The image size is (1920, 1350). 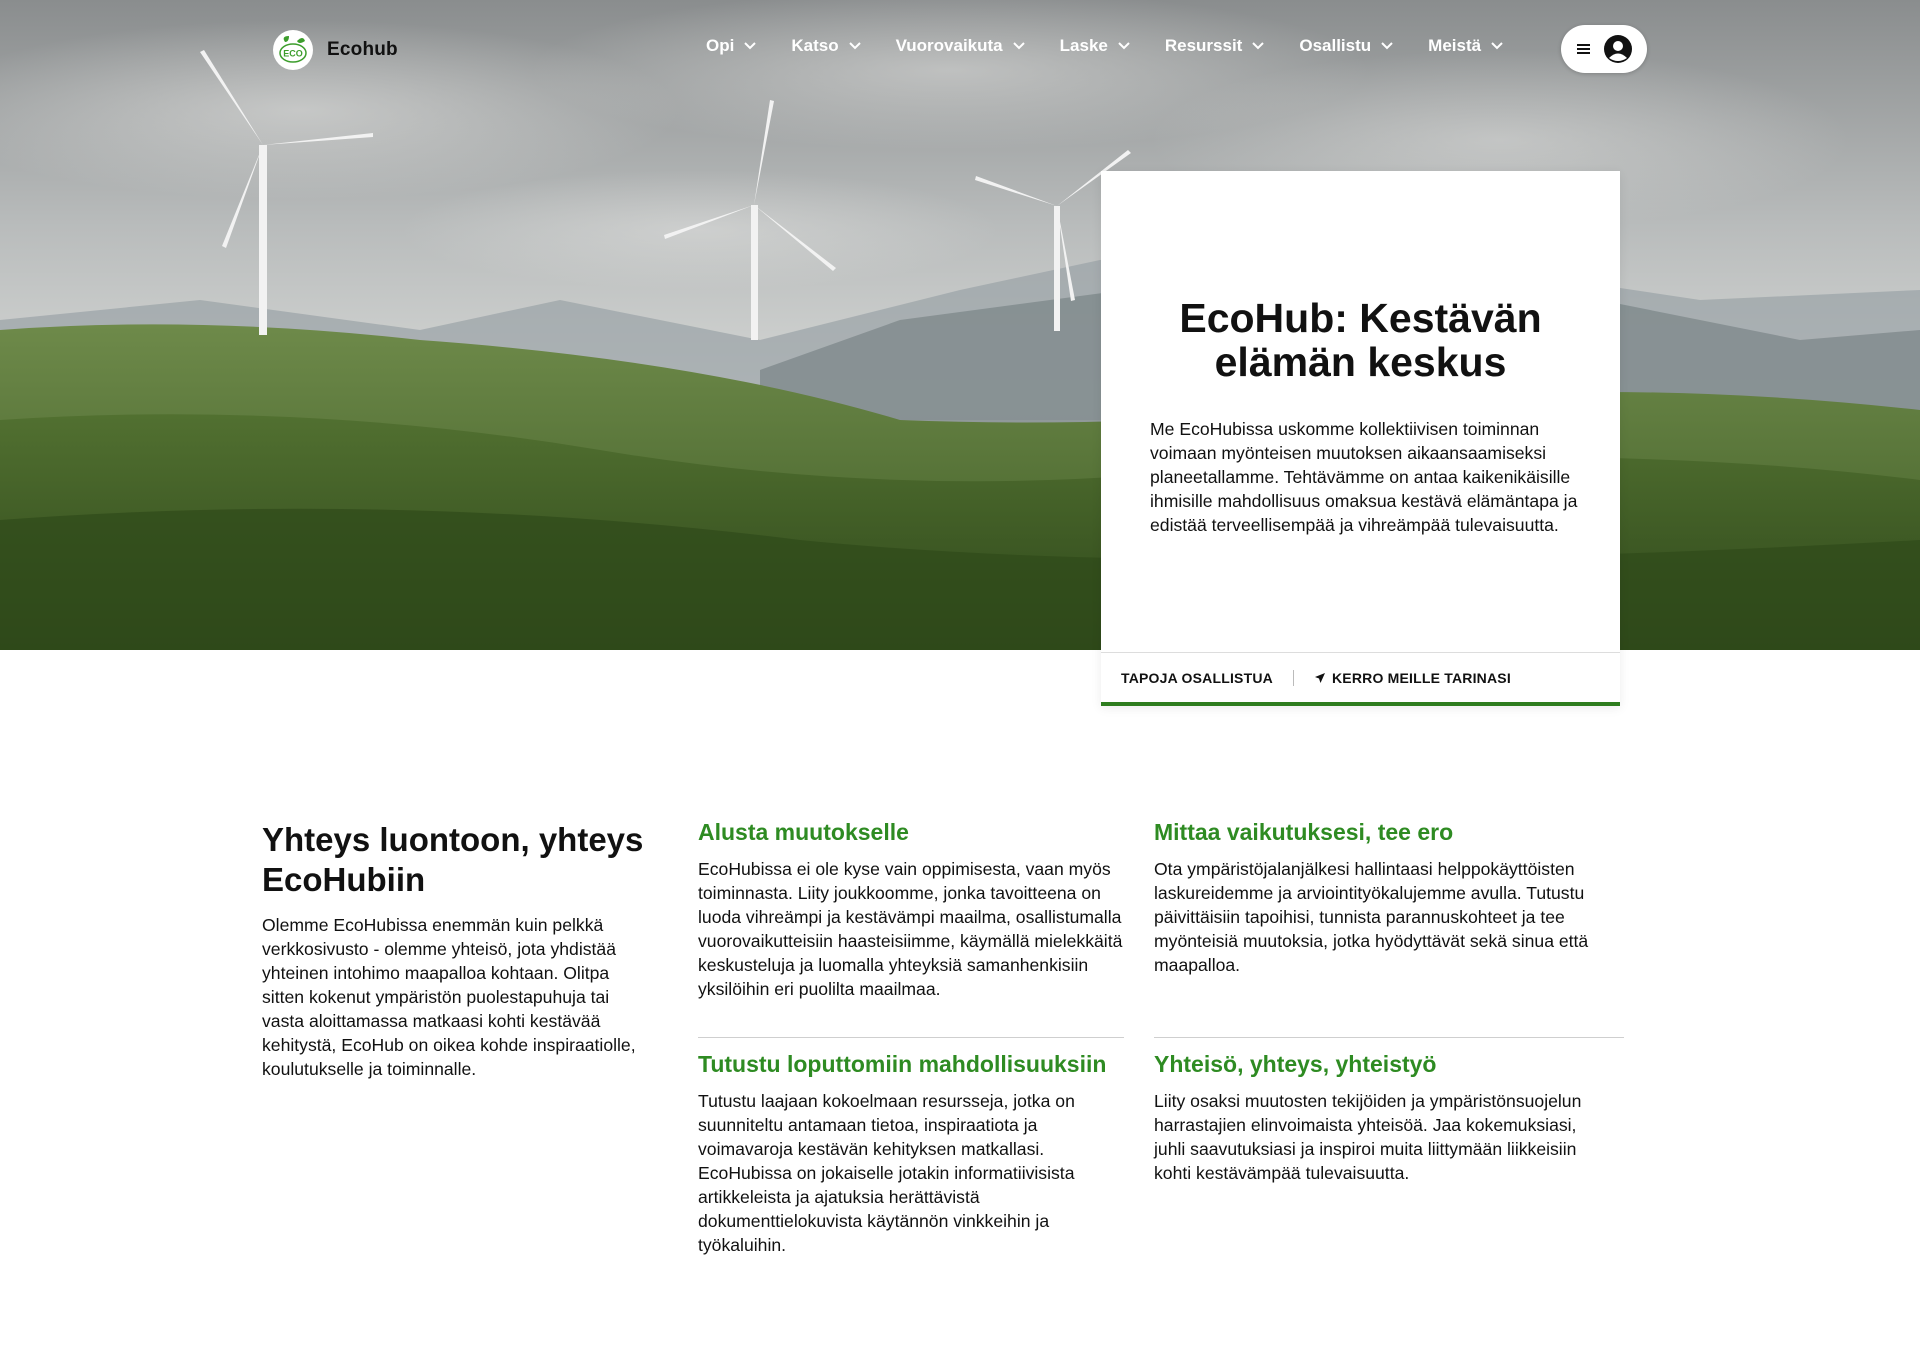 I want to click on nav-item-vuorovaikuta: Vuorovaikuta, so click(x=960, y=46).